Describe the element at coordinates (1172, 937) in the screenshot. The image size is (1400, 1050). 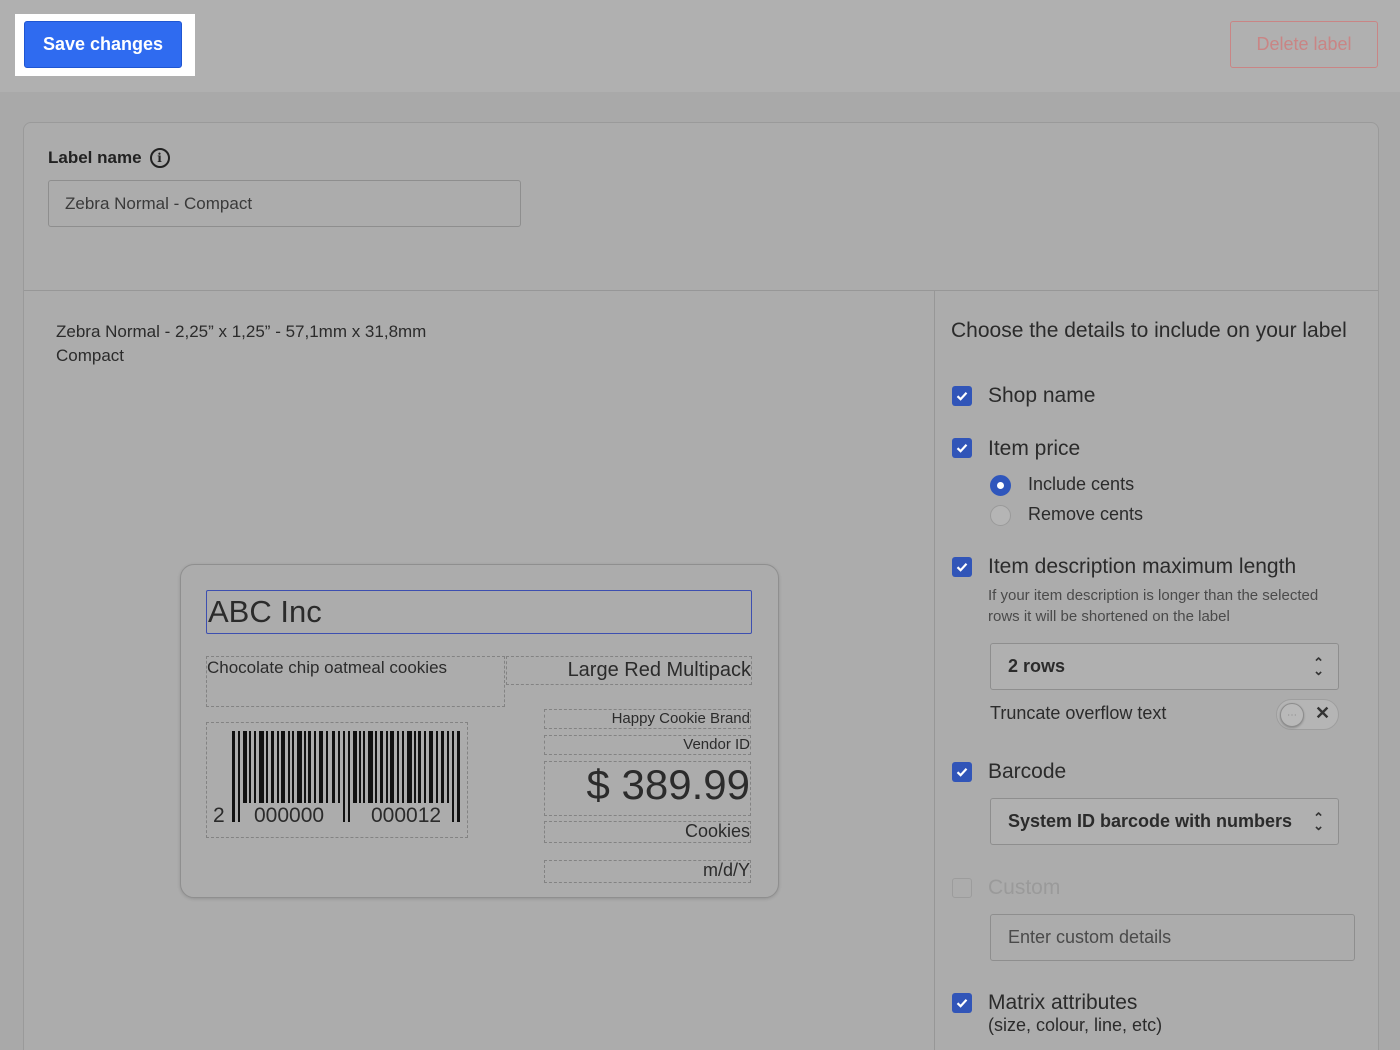
I see `custom-details-input` at that location.